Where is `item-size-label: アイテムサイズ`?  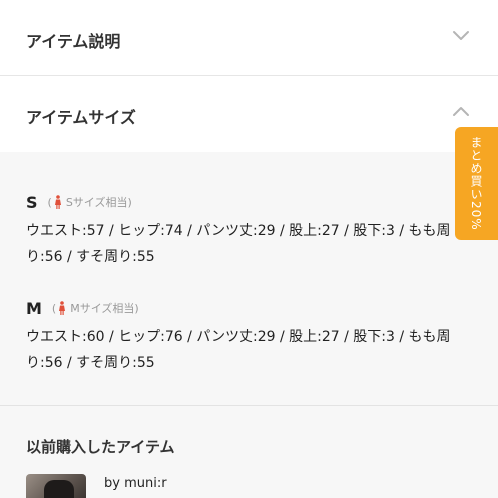
item-size-label: アイテムサイズ is located at coordinates (81, 117).